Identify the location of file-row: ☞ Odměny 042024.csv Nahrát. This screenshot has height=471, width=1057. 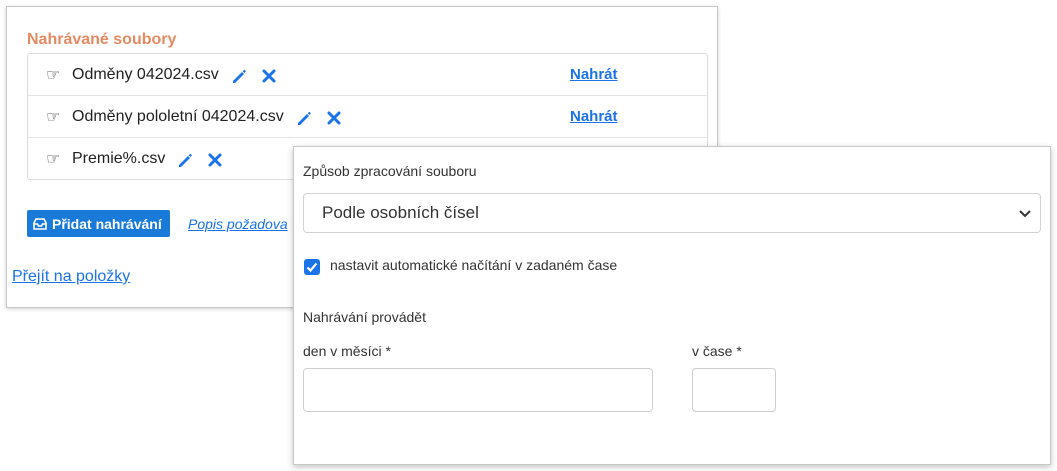
(367, 74).